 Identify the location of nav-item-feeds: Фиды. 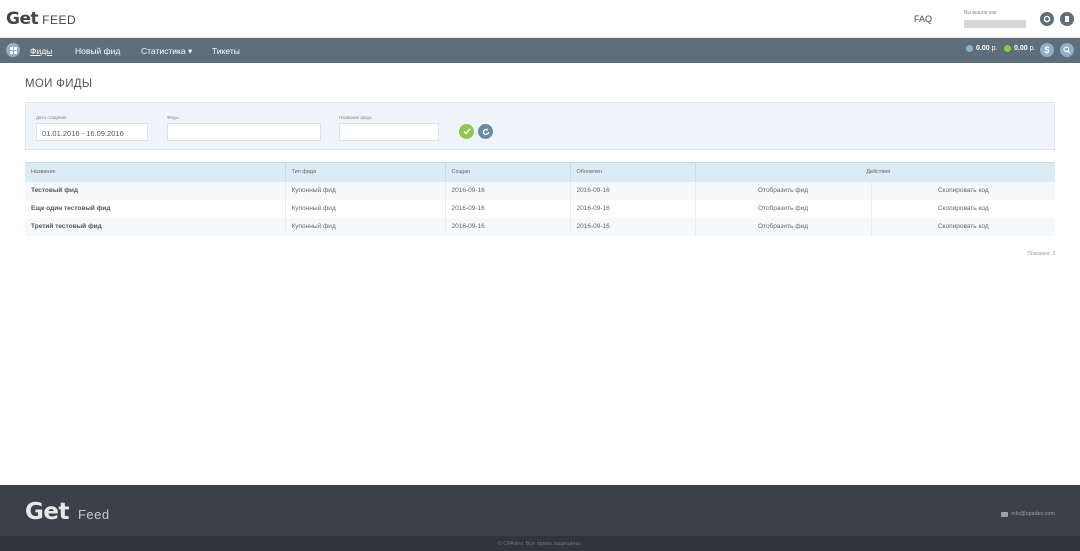
(41, 51).